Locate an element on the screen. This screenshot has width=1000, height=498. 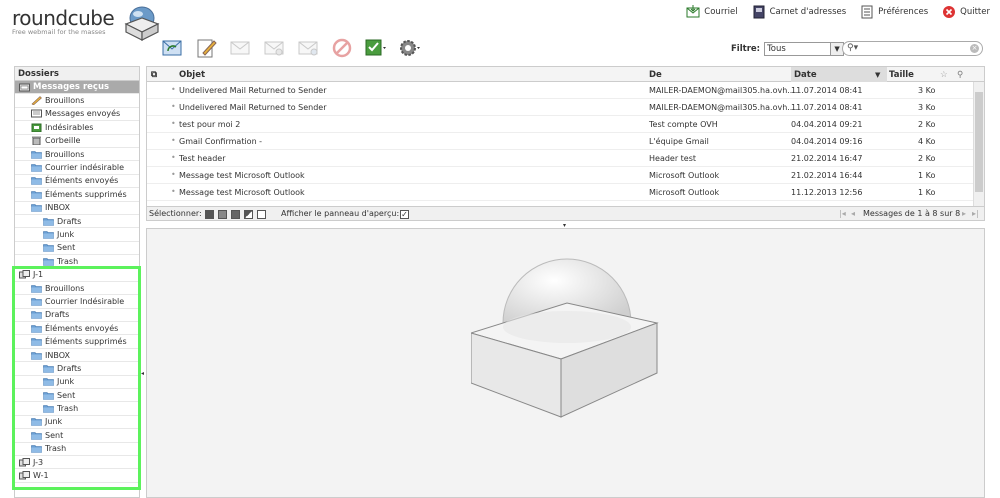
folder-item-label: Brouillons is located at coordinates (65, 101).